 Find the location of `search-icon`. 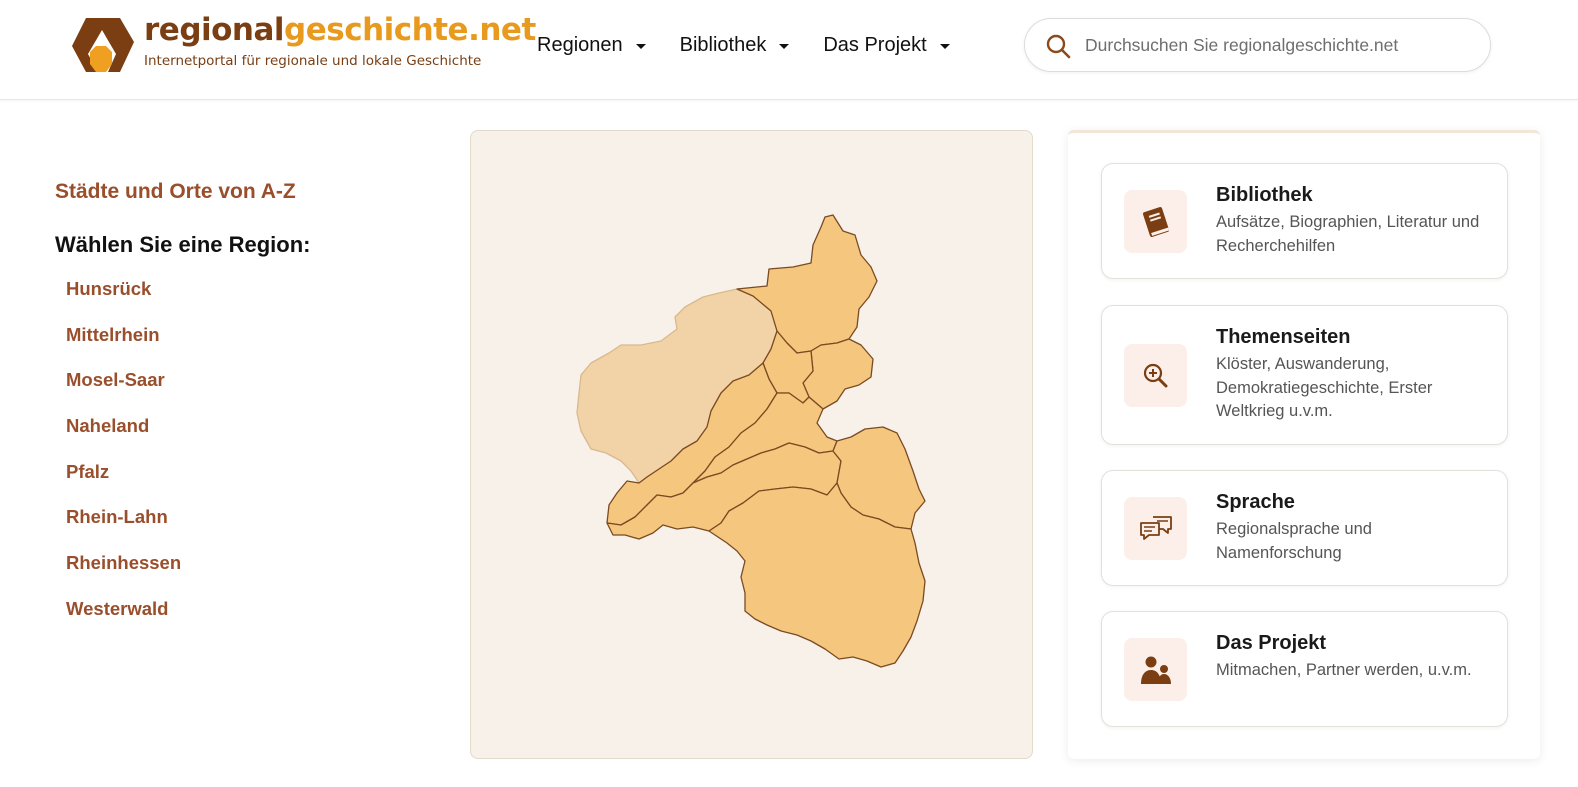

search-icon is located at coordinates (1058, 46).